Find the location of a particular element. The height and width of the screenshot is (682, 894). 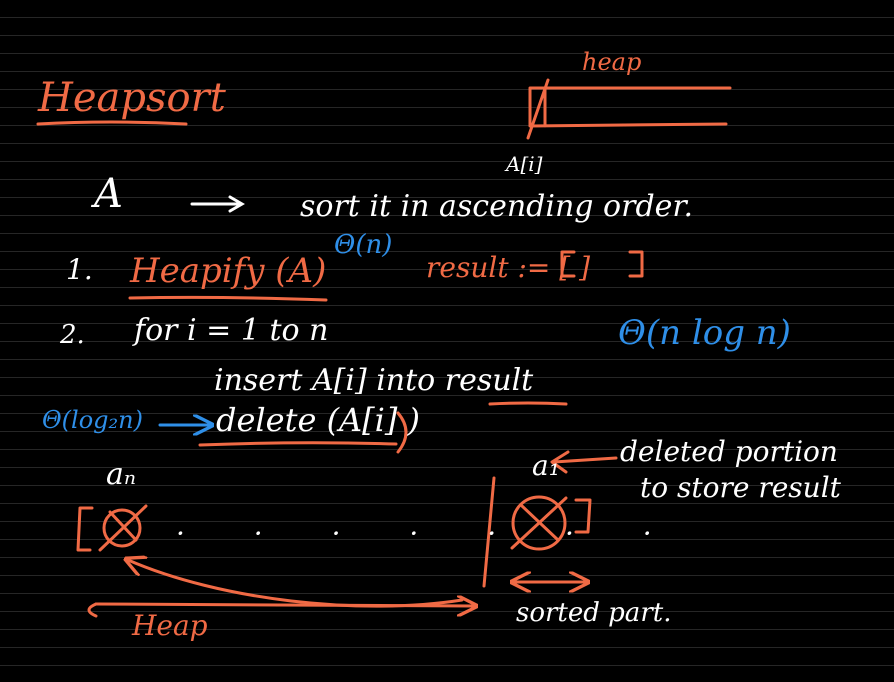

for-loop: for i = 1 to n is located at coordinates (231, 330).